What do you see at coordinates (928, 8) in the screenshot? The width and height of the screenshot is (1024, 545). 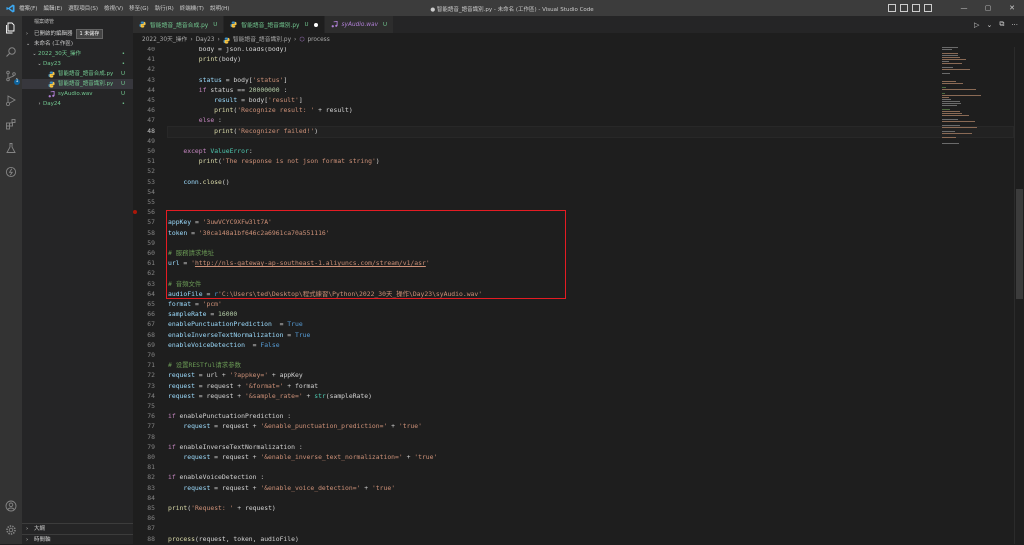 I see `customize-layout-icon` at bounding box center [928, 8].